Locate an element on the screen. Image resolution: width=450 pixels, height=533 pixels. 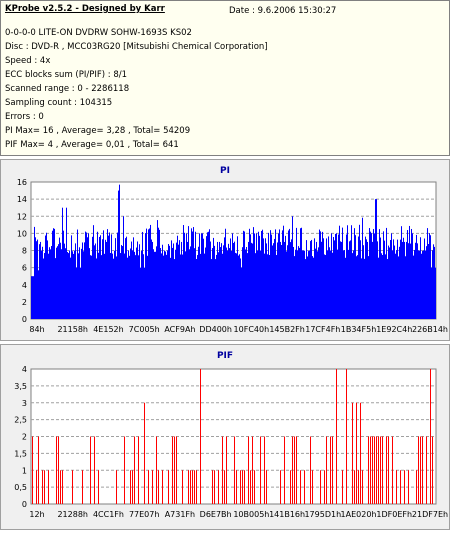
x-tick-label: 1B34F5h is located at coordinates (359, 329).